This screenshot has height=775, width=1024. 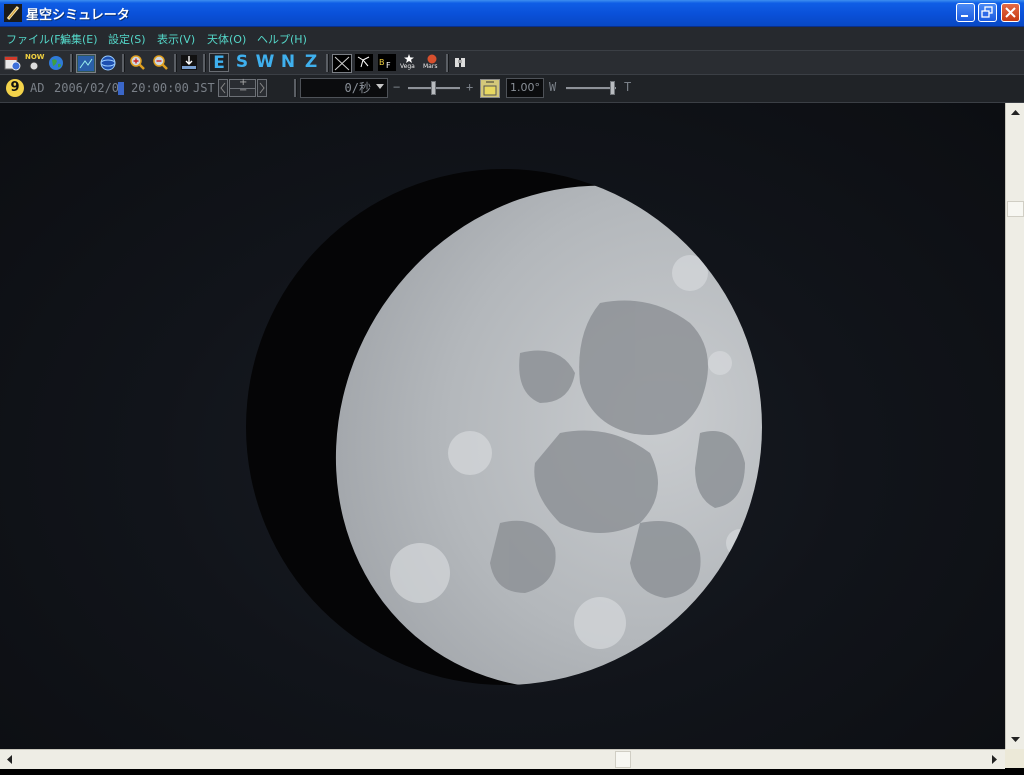 I want to click on arrow-right-icon, so click(x=994, y=759).